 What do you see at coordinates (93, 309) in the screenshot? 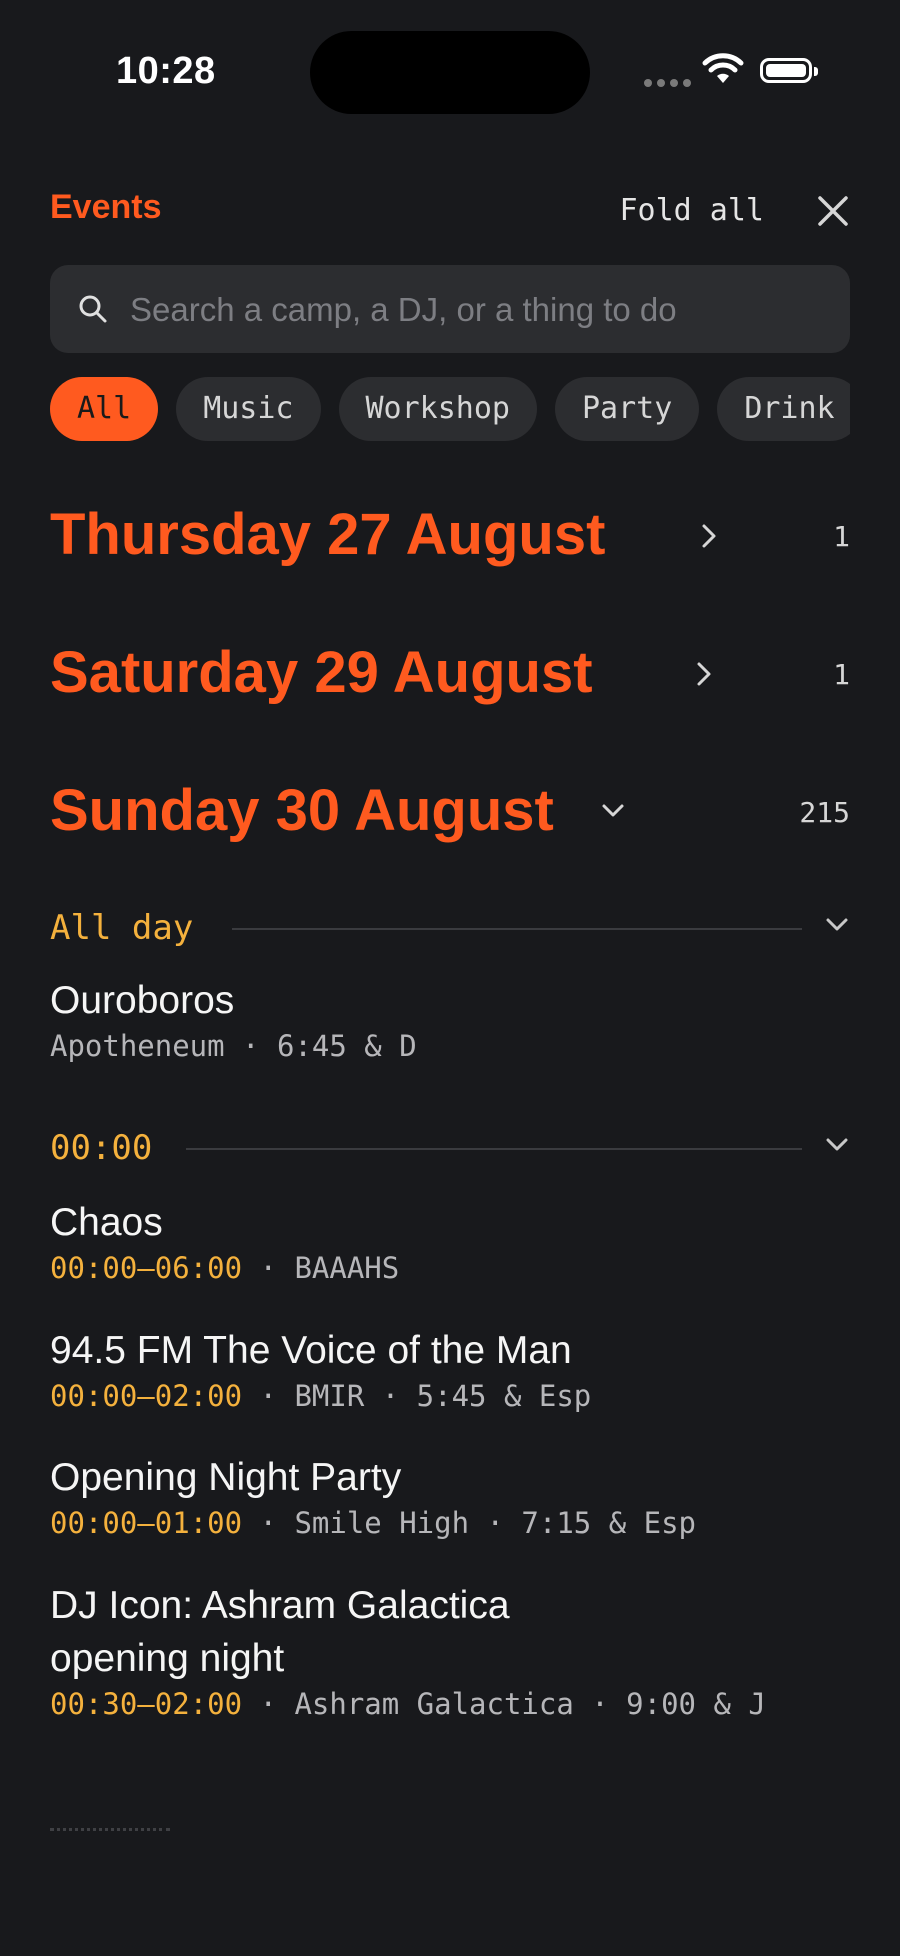
I see `search-icon` at bounding box center [93, 309].